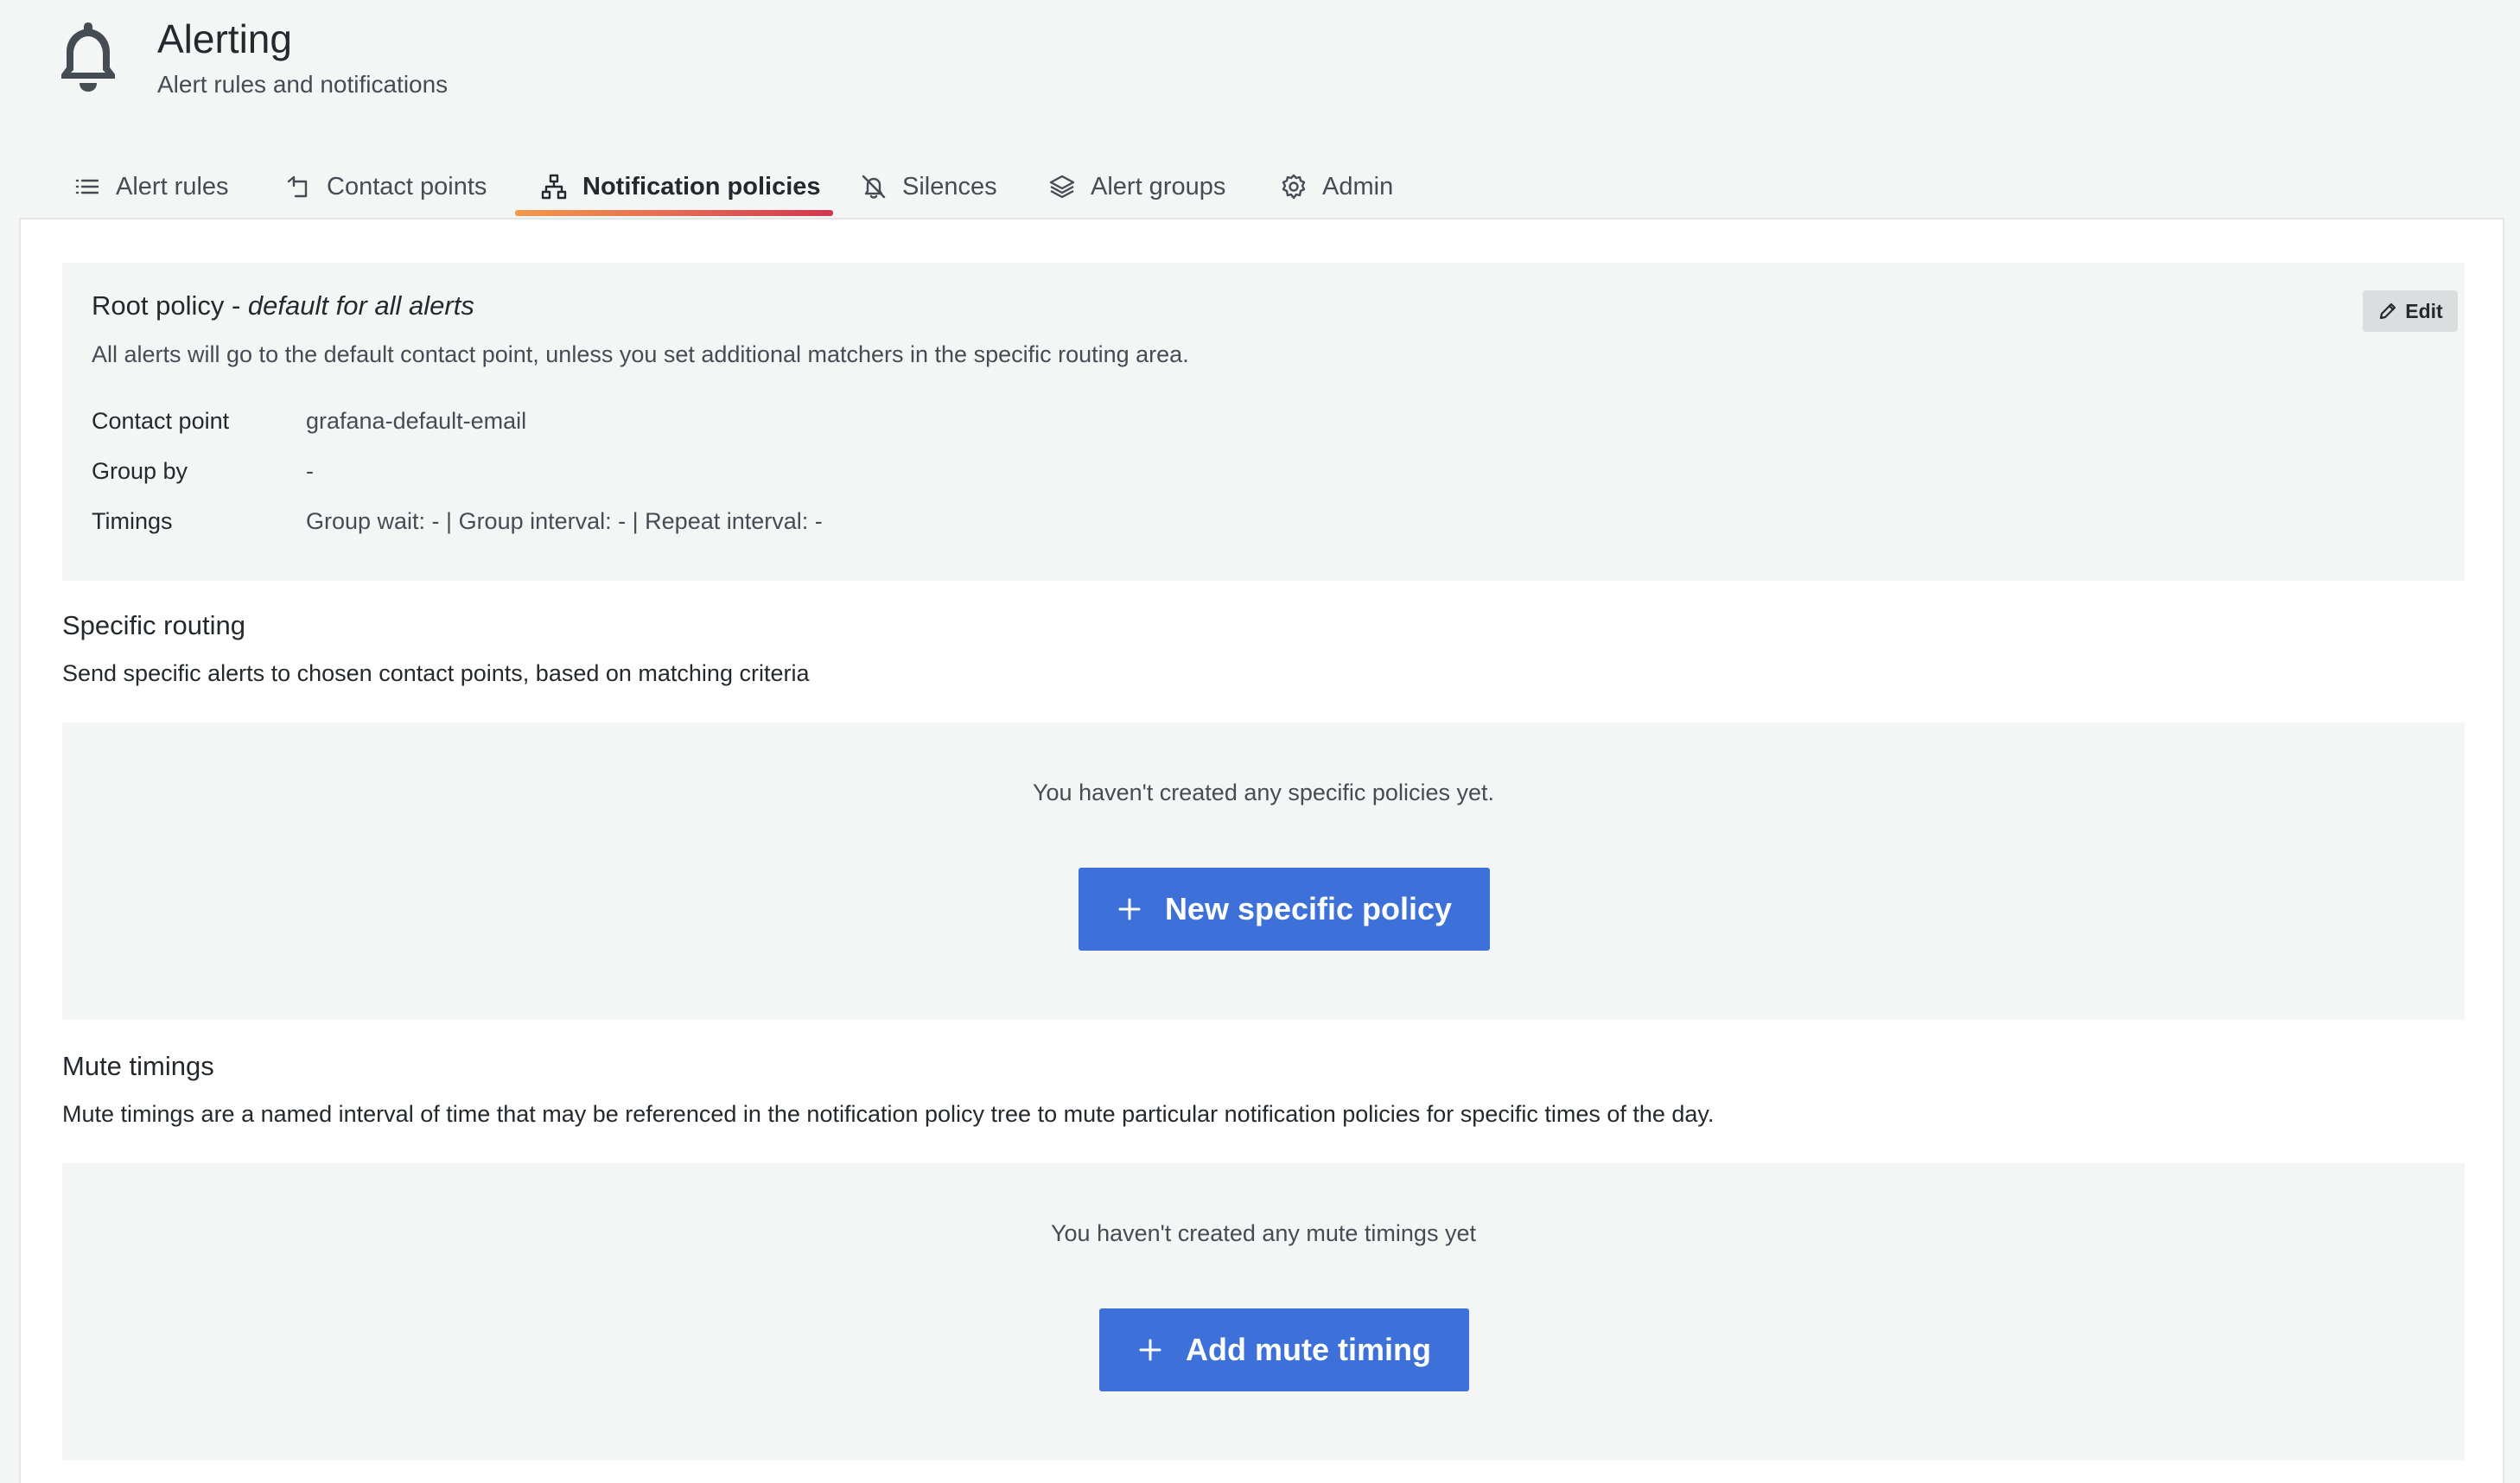 The height and width of the screenshot is (1483, 2520). I want to click on root-policy-title-emphasis: default for all alerts, so click(360, 305).